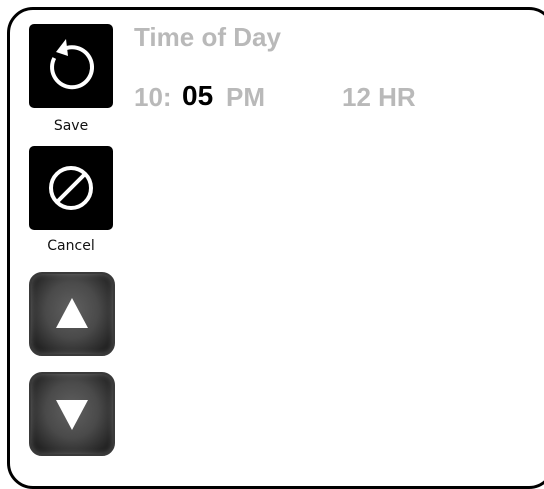 This screenshot has height=489, width=544. I want to click on minute-field: 05, so click(197, 96).